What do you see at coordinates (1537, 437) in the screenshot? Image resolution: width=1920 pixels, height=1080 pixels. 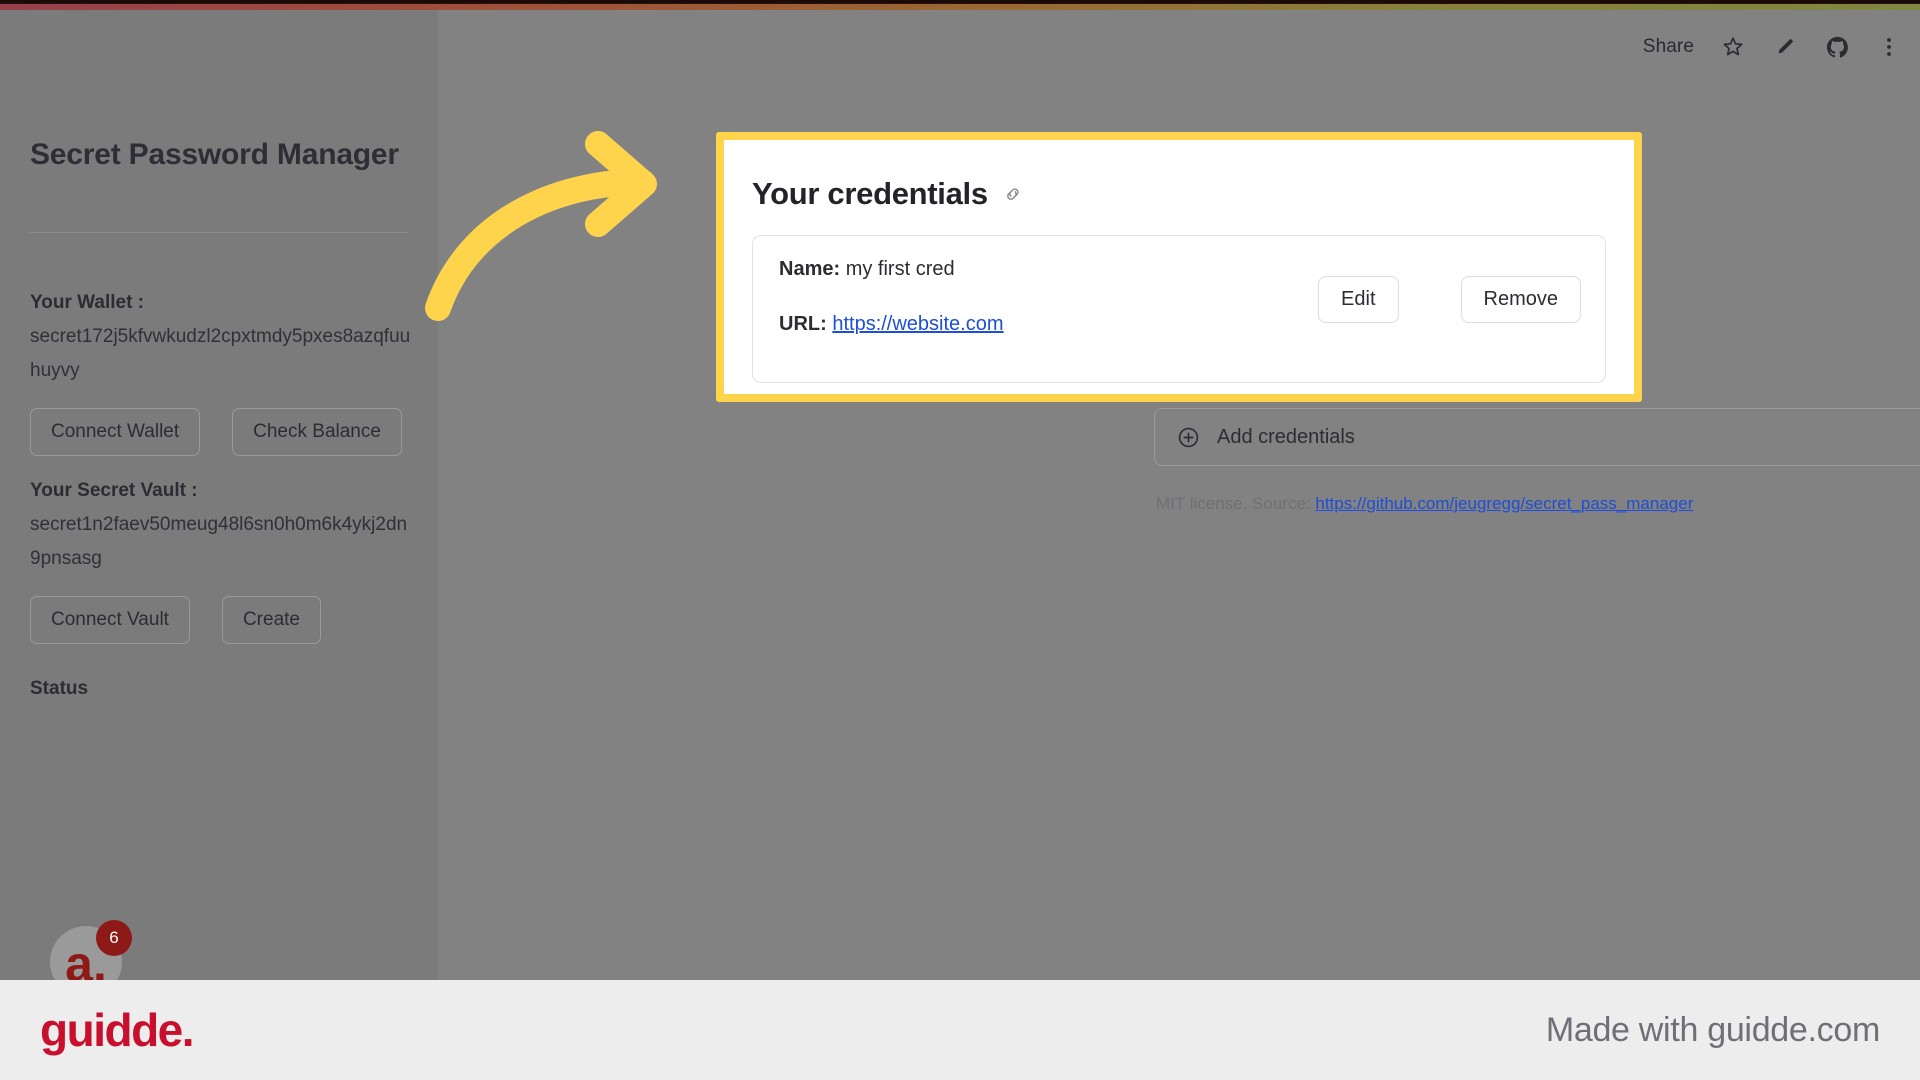 I see `add-credentials-expander: Add credentials` at bounding box center [1537, 437].